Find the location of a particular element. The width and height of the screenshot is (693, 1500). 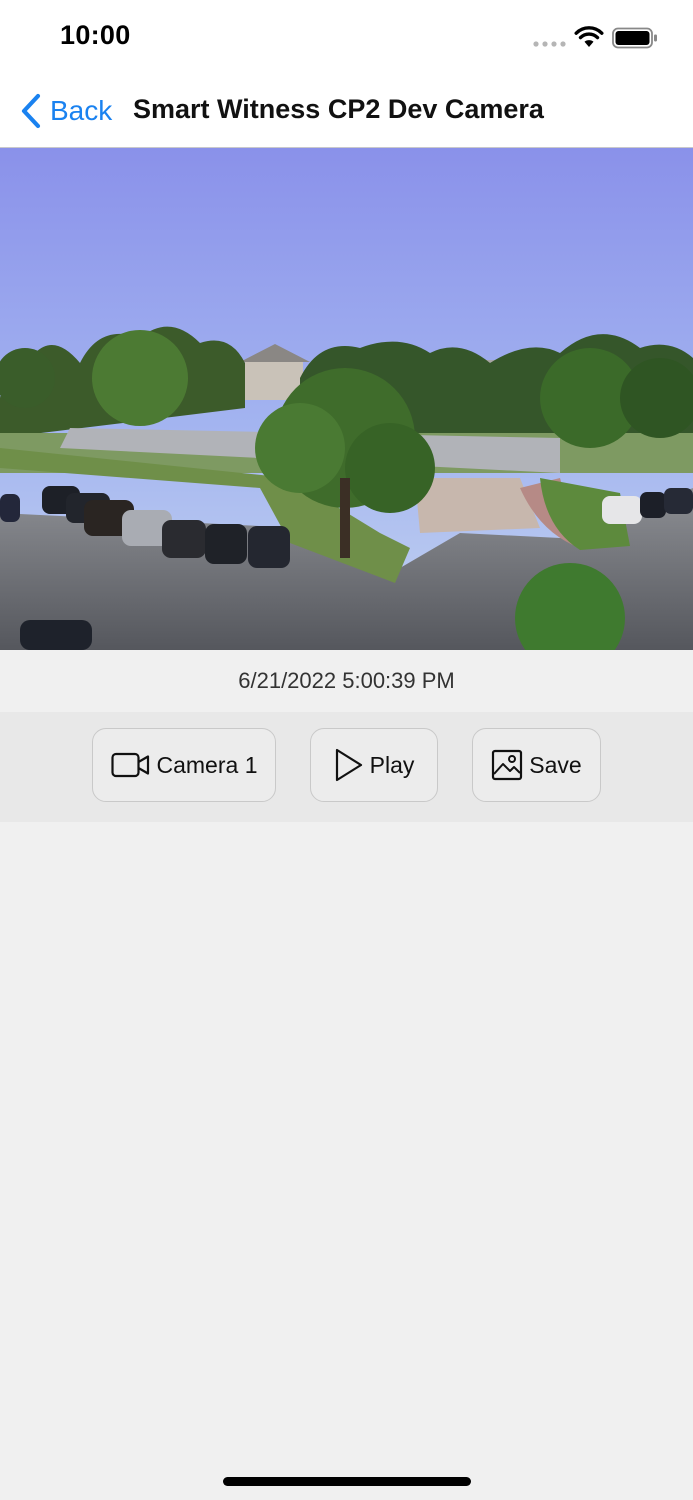

battery-icon is located at coordinates (634, 38).